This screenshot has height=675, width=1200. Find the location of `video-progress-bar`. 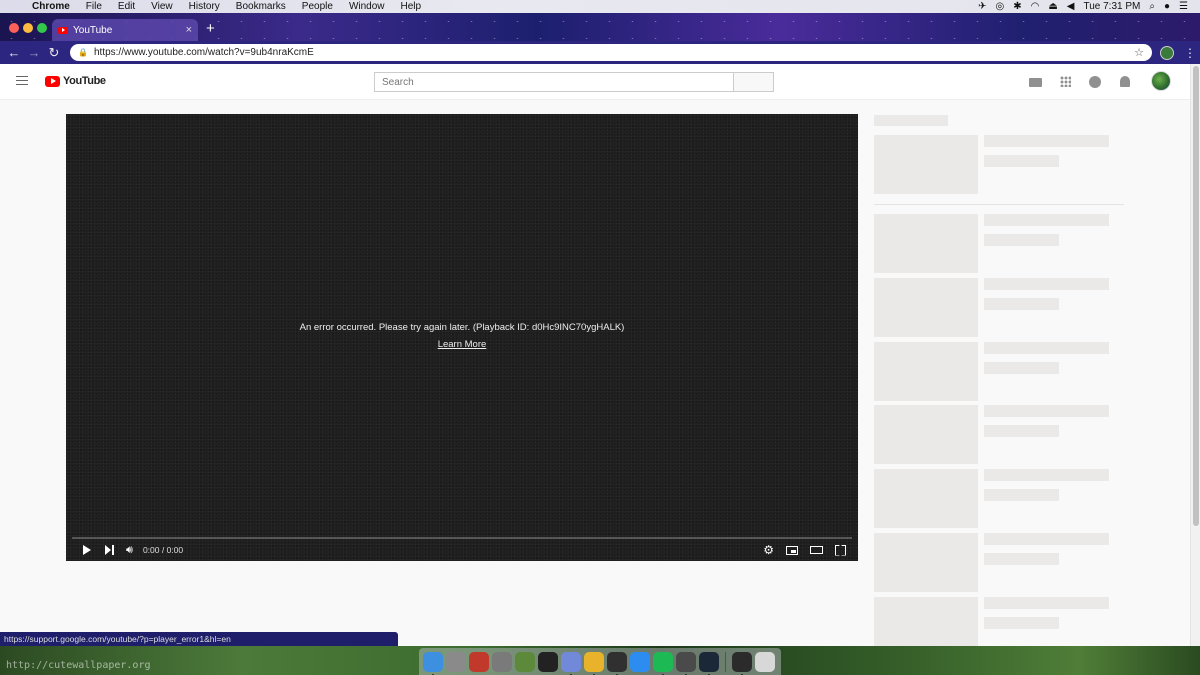

video-progress-bar is located at coordinates (462, 538).